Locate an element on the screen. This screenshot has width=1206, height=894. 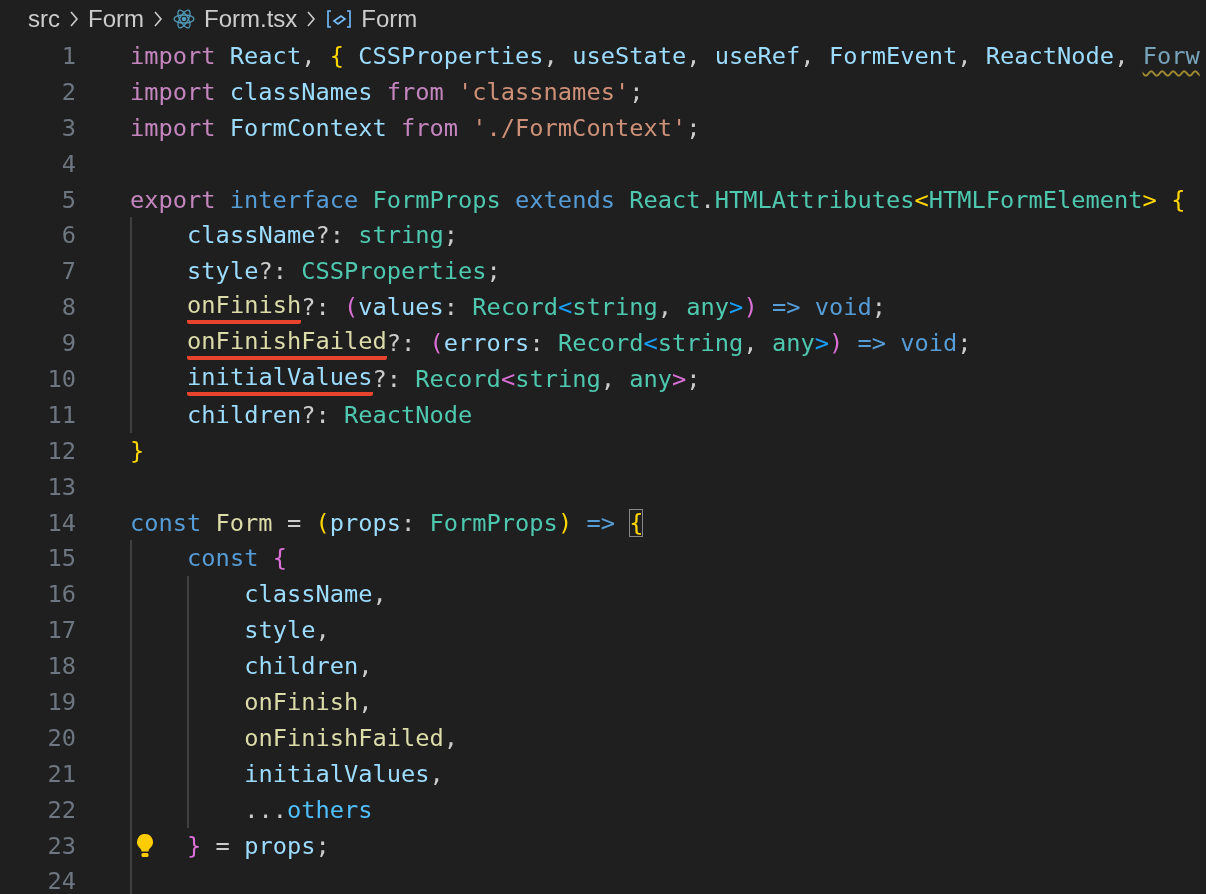
breadcrumb-item: src is located at coordinates (44, 19).